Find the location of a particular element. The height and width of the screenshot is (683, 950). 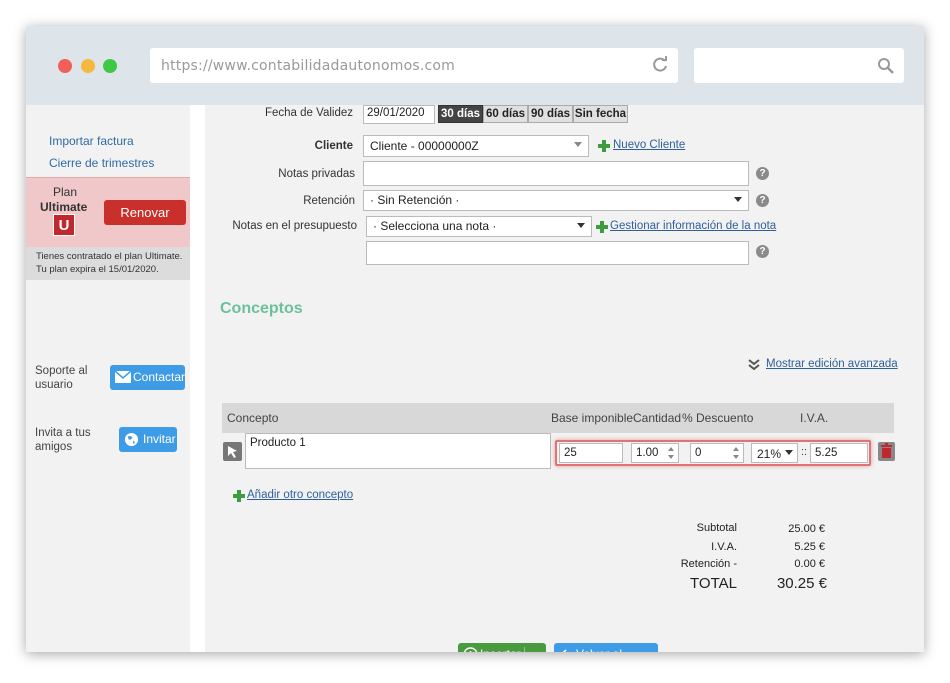

concept-textarea: Producto 1 is located at coordinates (398, 451).